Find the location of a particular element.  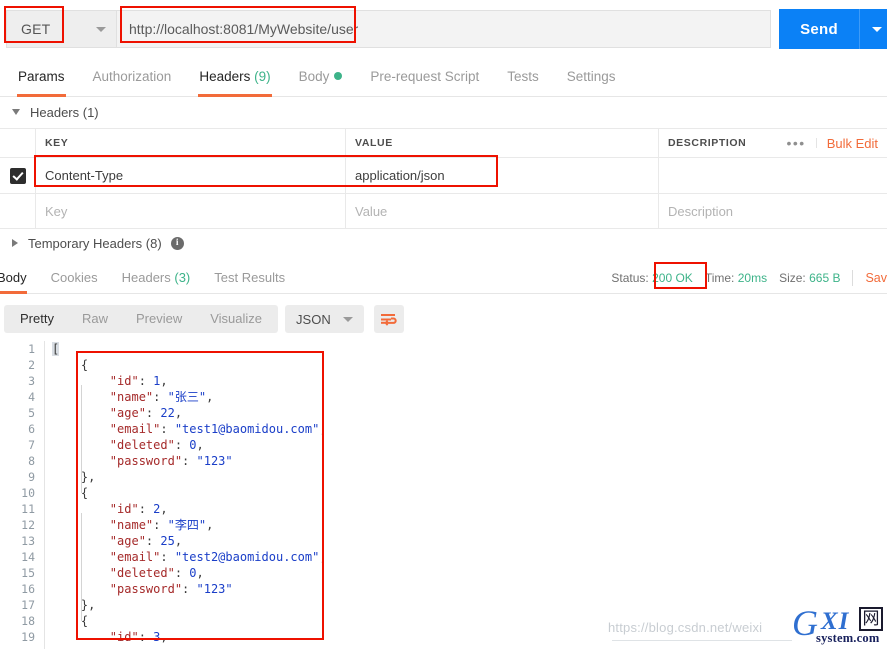

response-tab-test-results: Test Results is located at coordinates (249, 278).